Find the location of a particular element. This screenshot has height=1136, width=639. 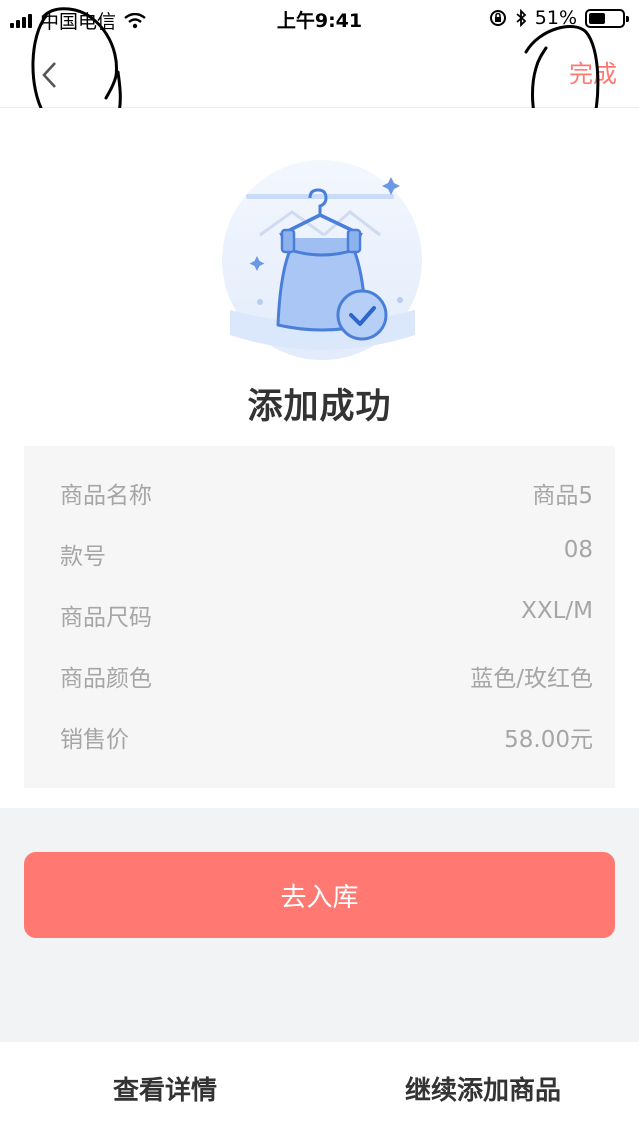

status-bar: 中国电信 上午9:41 51% is located at coordinates (319, 20).